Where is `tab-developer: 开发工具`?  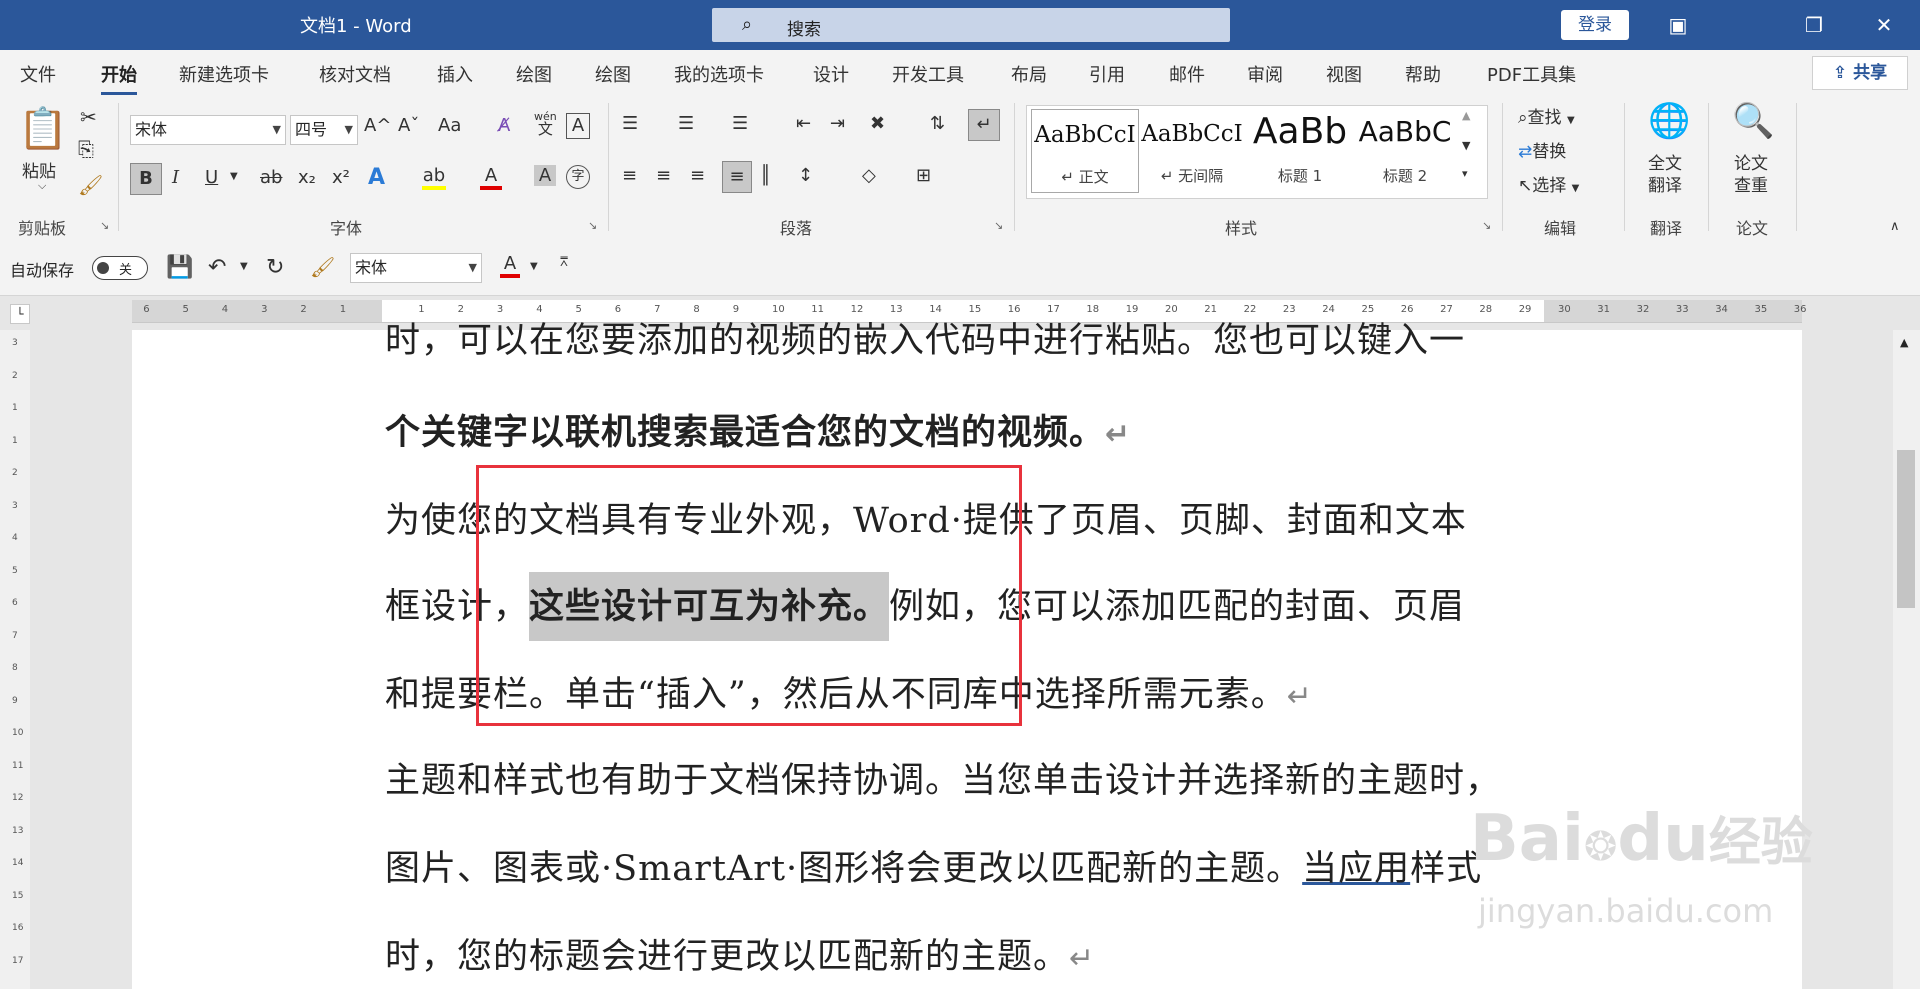 tab-developer: 开发工具 is located at coordinates (928, 74).